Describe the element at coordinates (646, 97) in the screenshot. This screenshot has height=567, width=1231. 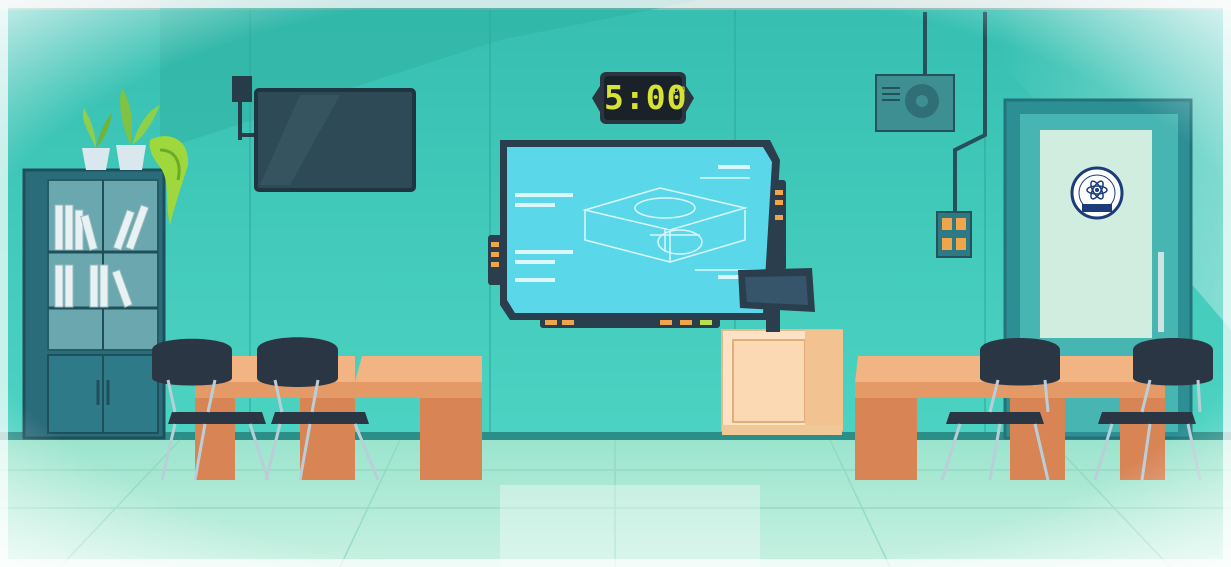
I see `clock-time: 5:00` at that location.